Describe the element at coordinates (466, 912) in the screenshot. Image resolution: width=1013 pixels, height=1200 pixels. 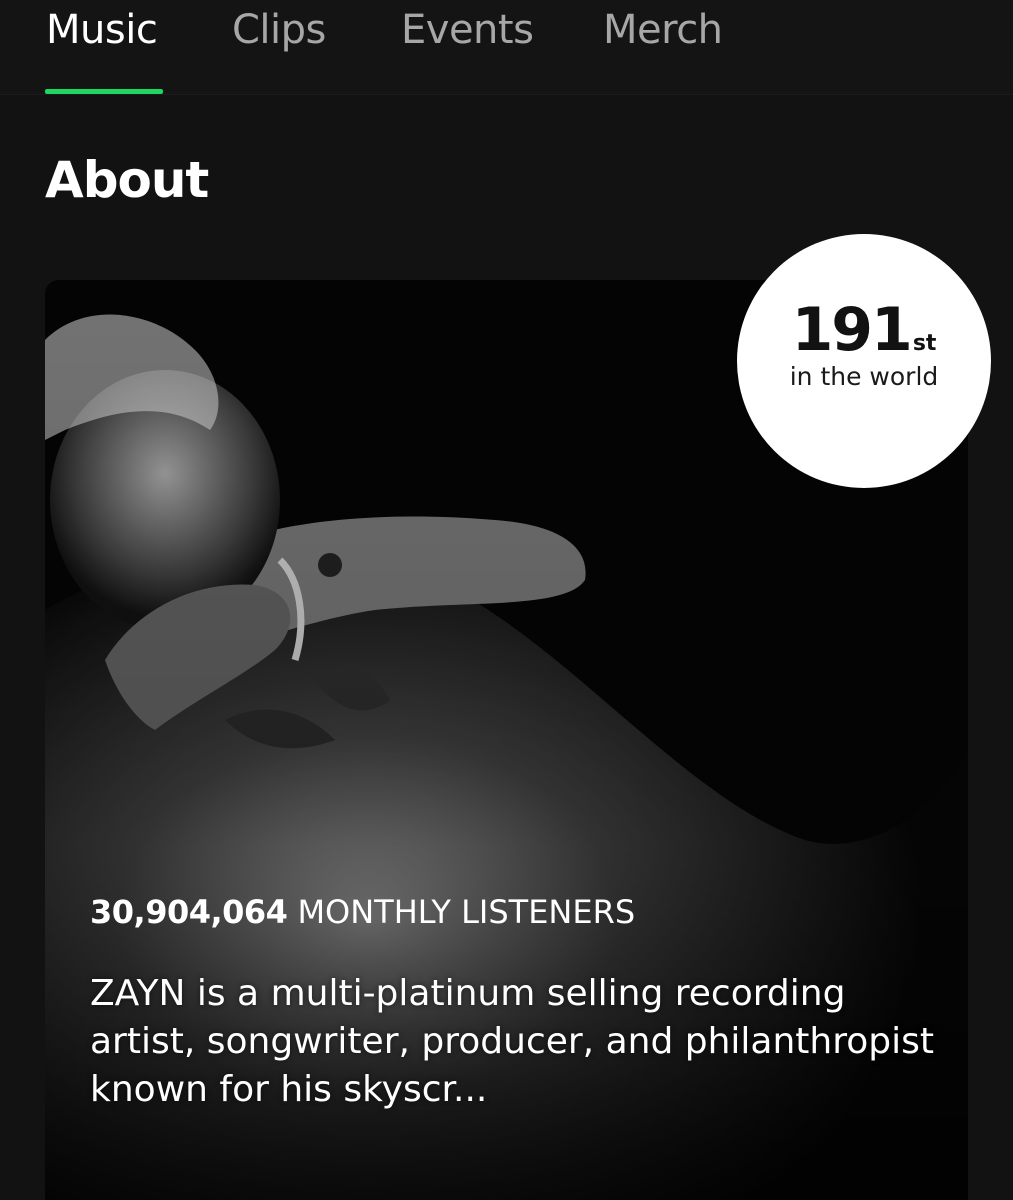
I see `monthly-listeners-label: MONTHLY LISTENERS` at that location.